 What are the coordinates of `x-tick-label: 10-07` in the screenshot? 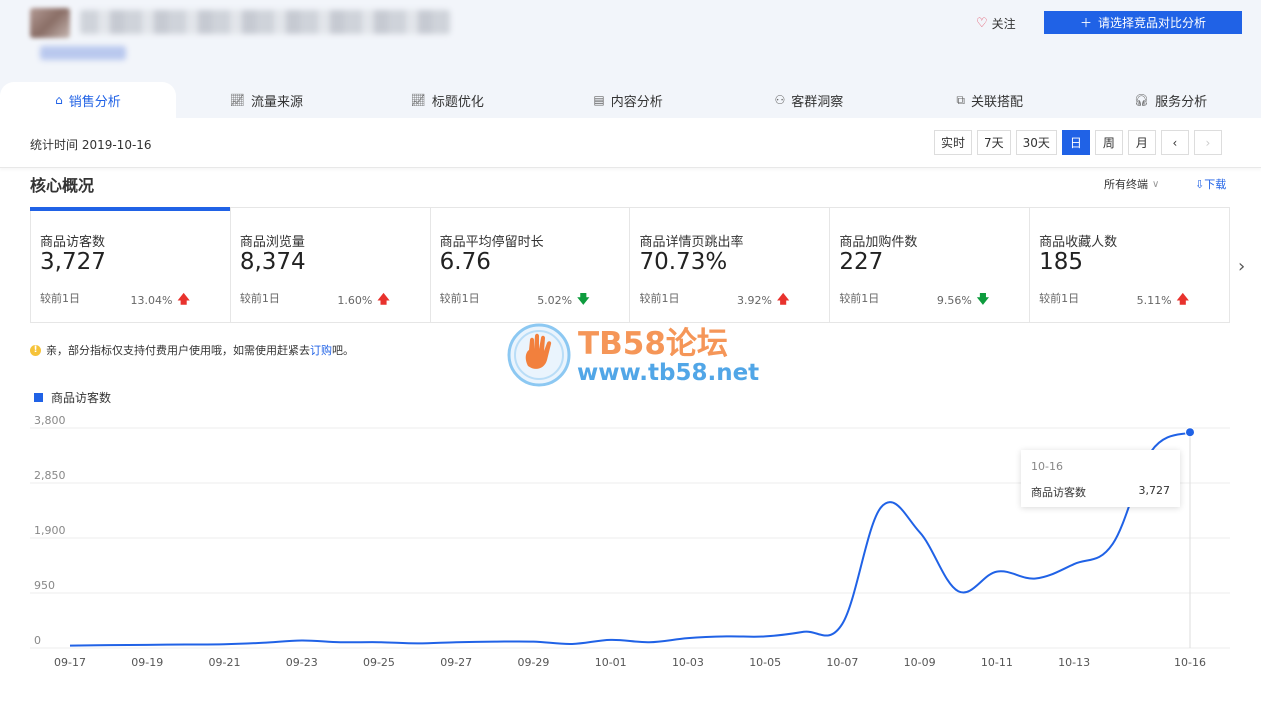 It's located at (842, 662).